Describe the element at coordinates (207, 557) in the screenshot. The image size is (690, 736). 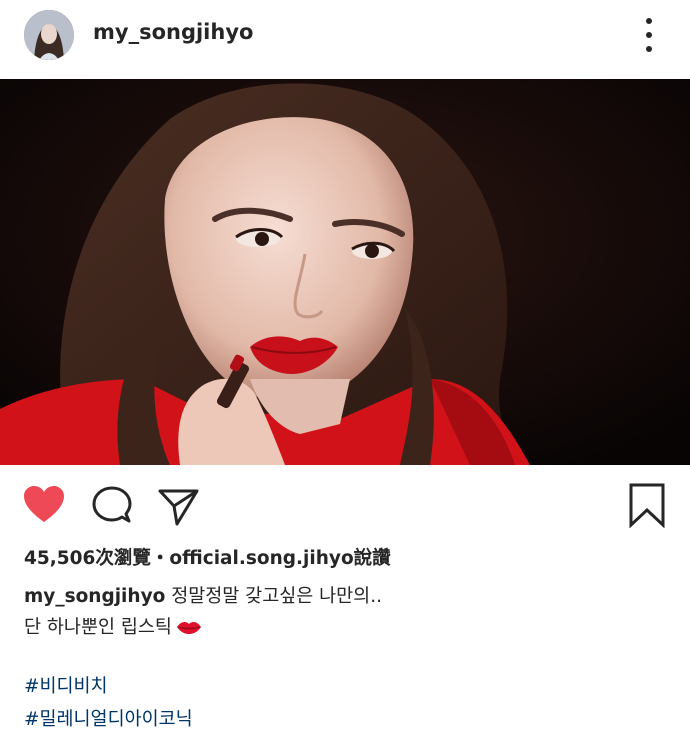
I see `views-and-liked-by: 45,506次瀏覽・official.song.jihyo說讚` at that location.